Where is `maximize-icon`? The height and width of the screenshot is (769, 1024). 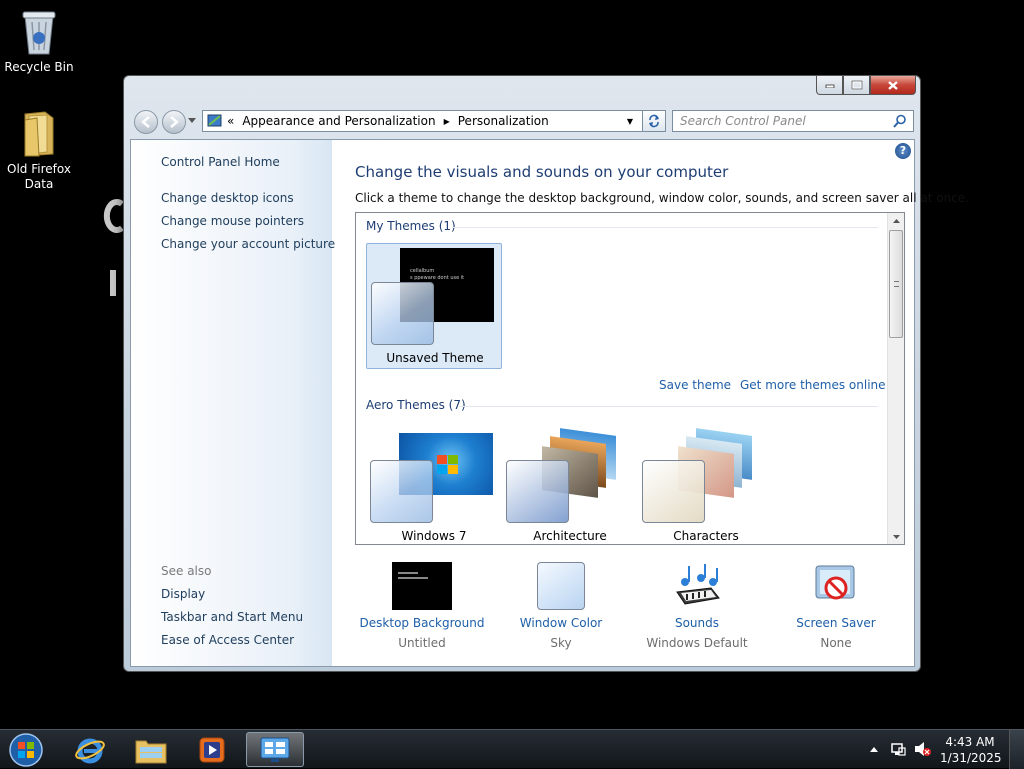
maximize-icon is located at coordinates (856, 85).